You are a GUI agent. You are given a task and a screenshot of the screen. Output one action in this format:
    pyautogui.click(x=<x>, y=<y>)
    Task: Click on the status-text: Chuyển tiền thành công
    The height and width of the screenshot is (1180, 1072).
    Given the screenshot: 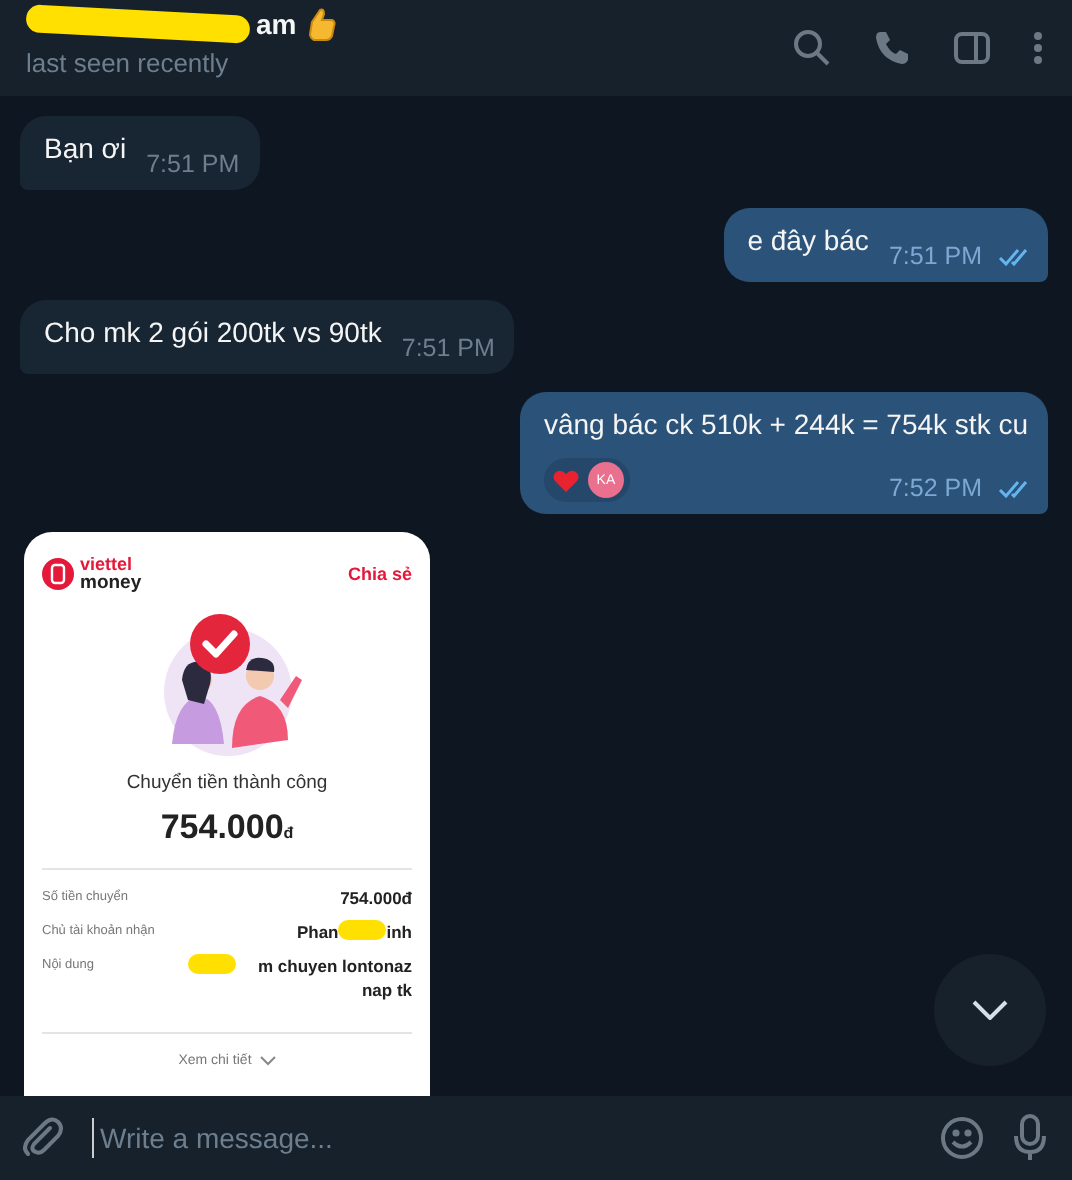 What is the action you would take?
    pyautogui.click(x=227, y=783)
    